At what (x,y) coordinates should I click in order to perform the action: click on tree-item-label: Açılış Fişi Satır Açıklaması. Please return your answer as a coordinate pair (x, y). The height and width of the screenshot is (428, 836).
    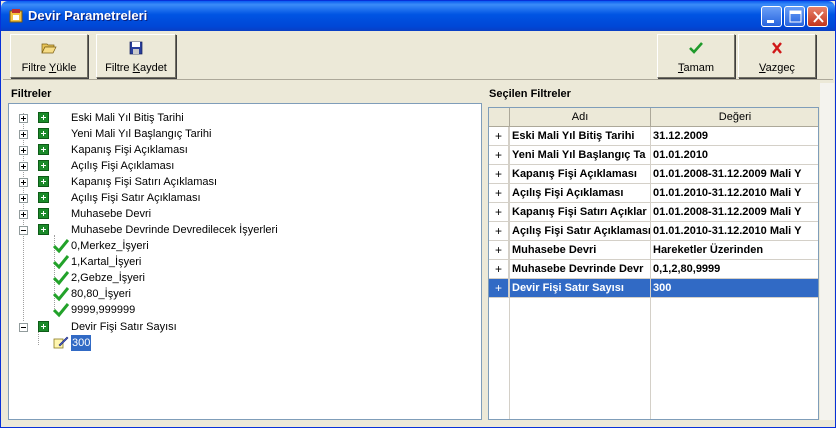
    Looking at the image, I should click on (136, 198).